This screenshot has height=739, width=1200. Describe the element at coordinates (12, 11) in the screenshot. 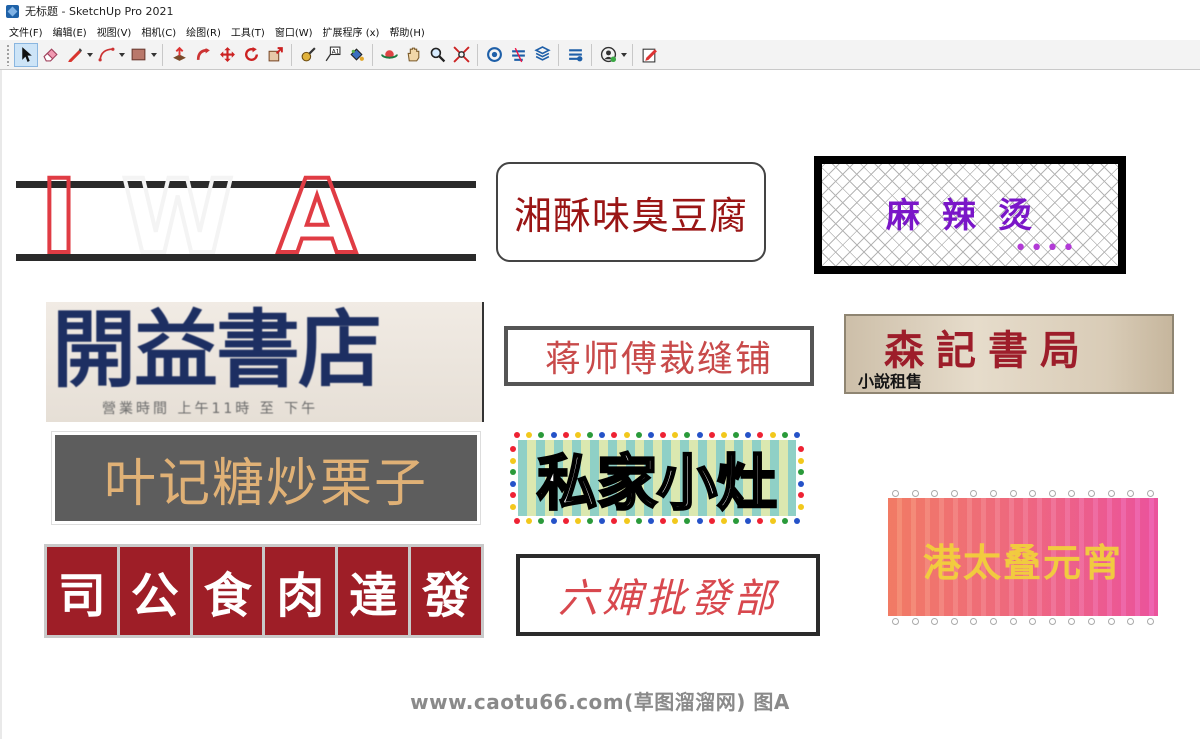

I see `sketchup-icon` at that location.